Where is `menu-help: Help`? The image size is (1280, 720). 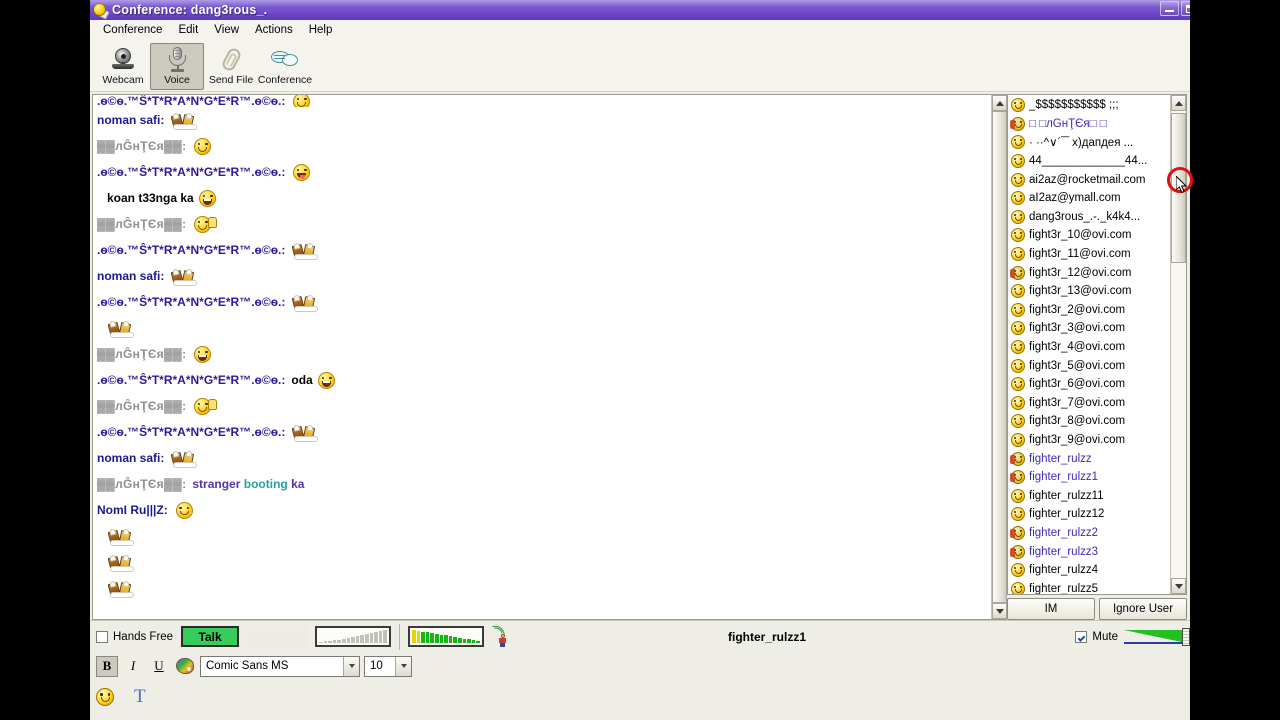 menu-help: Help is located at coordinates (321, 30).